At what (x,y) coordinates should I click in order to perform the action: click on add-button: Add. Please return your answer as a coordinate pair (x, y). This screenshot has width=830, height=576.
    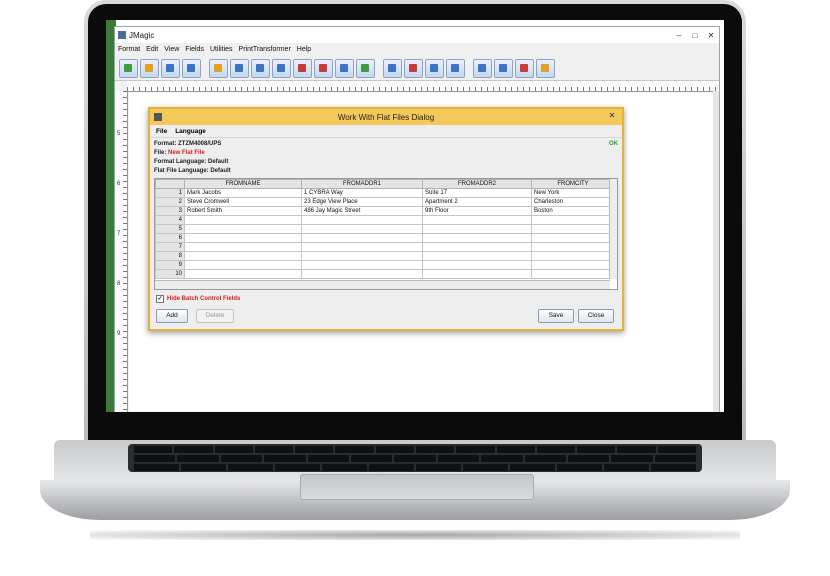
    Looking at the image, I should click on (172, 316).